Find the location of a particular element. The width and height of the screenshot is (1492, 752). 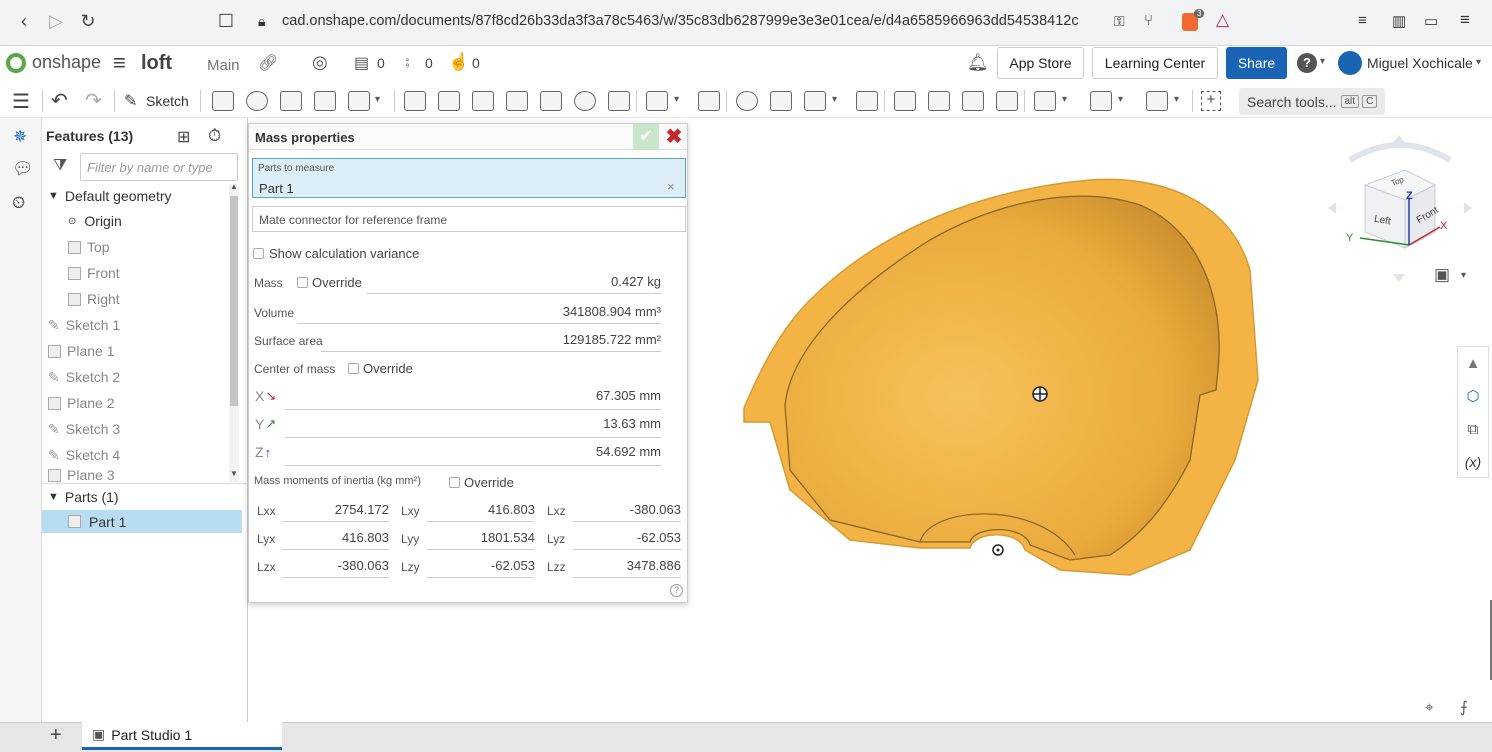

undo-icon: ↶ is located at coordinates (59, 100).